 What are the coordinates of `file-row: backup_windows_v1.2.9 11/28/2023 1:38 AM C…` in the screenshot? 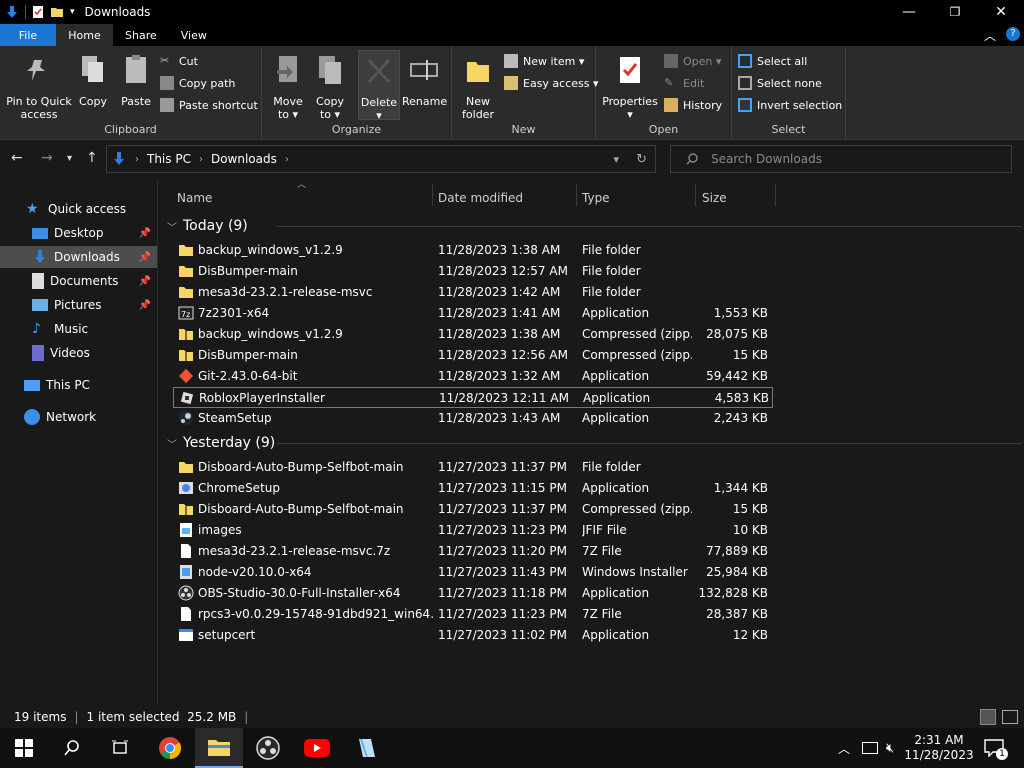 It's located at (473, 334).